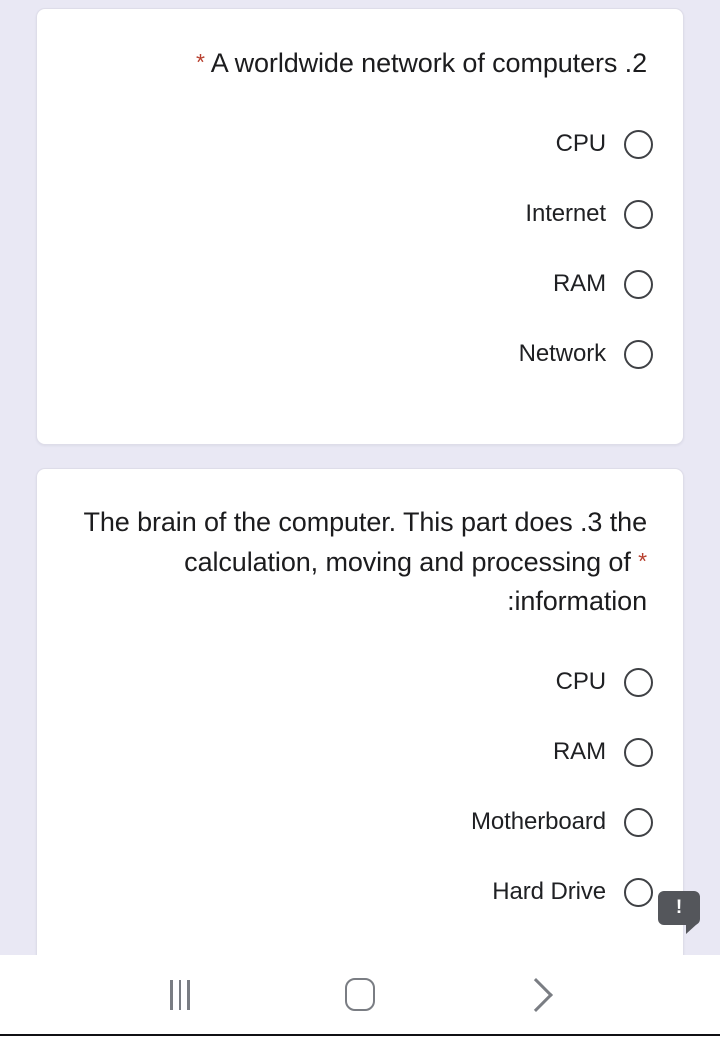 Image resolution: width=720 pixels, height=1040 pixels. What do you see at coordinates (562, 353) in the screenshot?
I see `option-label: Network` at bounding box center [562, 353].